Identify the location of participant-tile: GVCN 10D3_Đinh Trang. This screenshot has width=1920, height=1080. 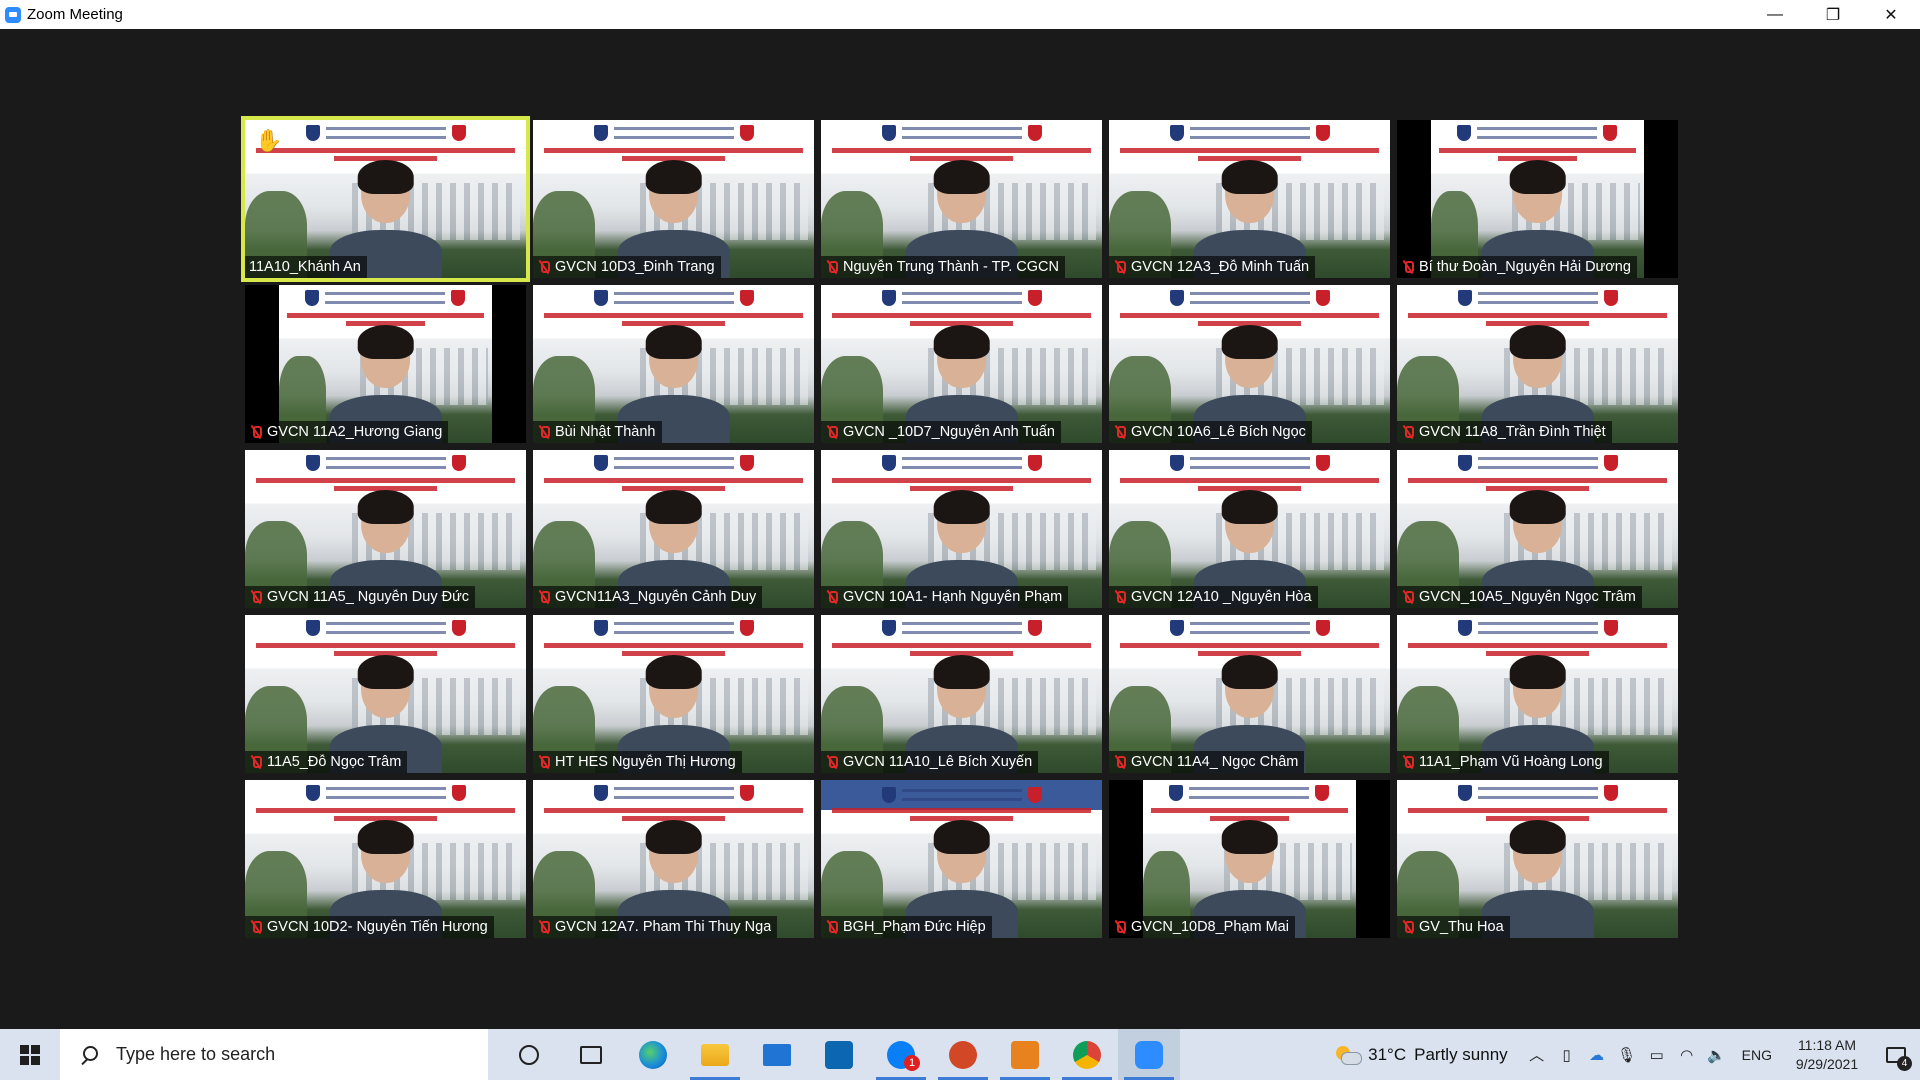
(673, 199).